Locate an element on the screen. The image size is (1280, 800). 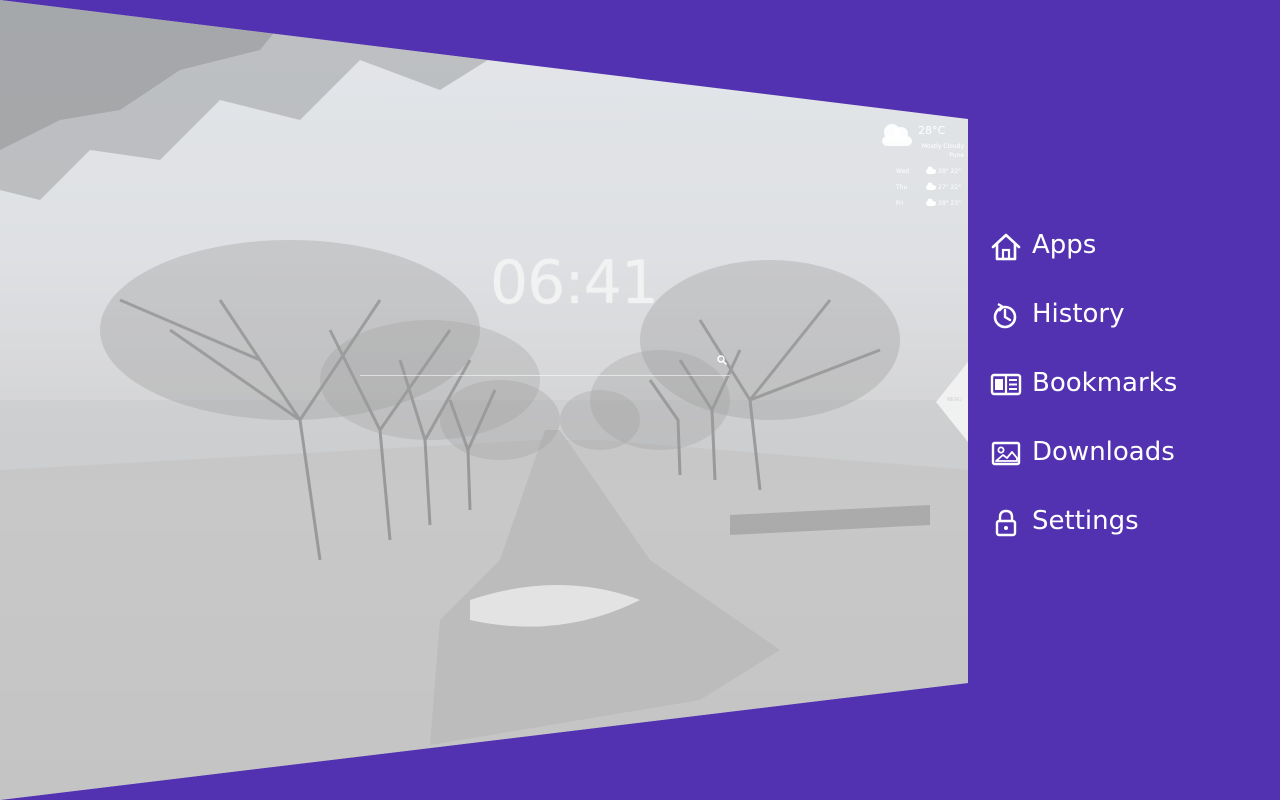
menu-item-settings: Settings is located at coordinates (1125, 538).